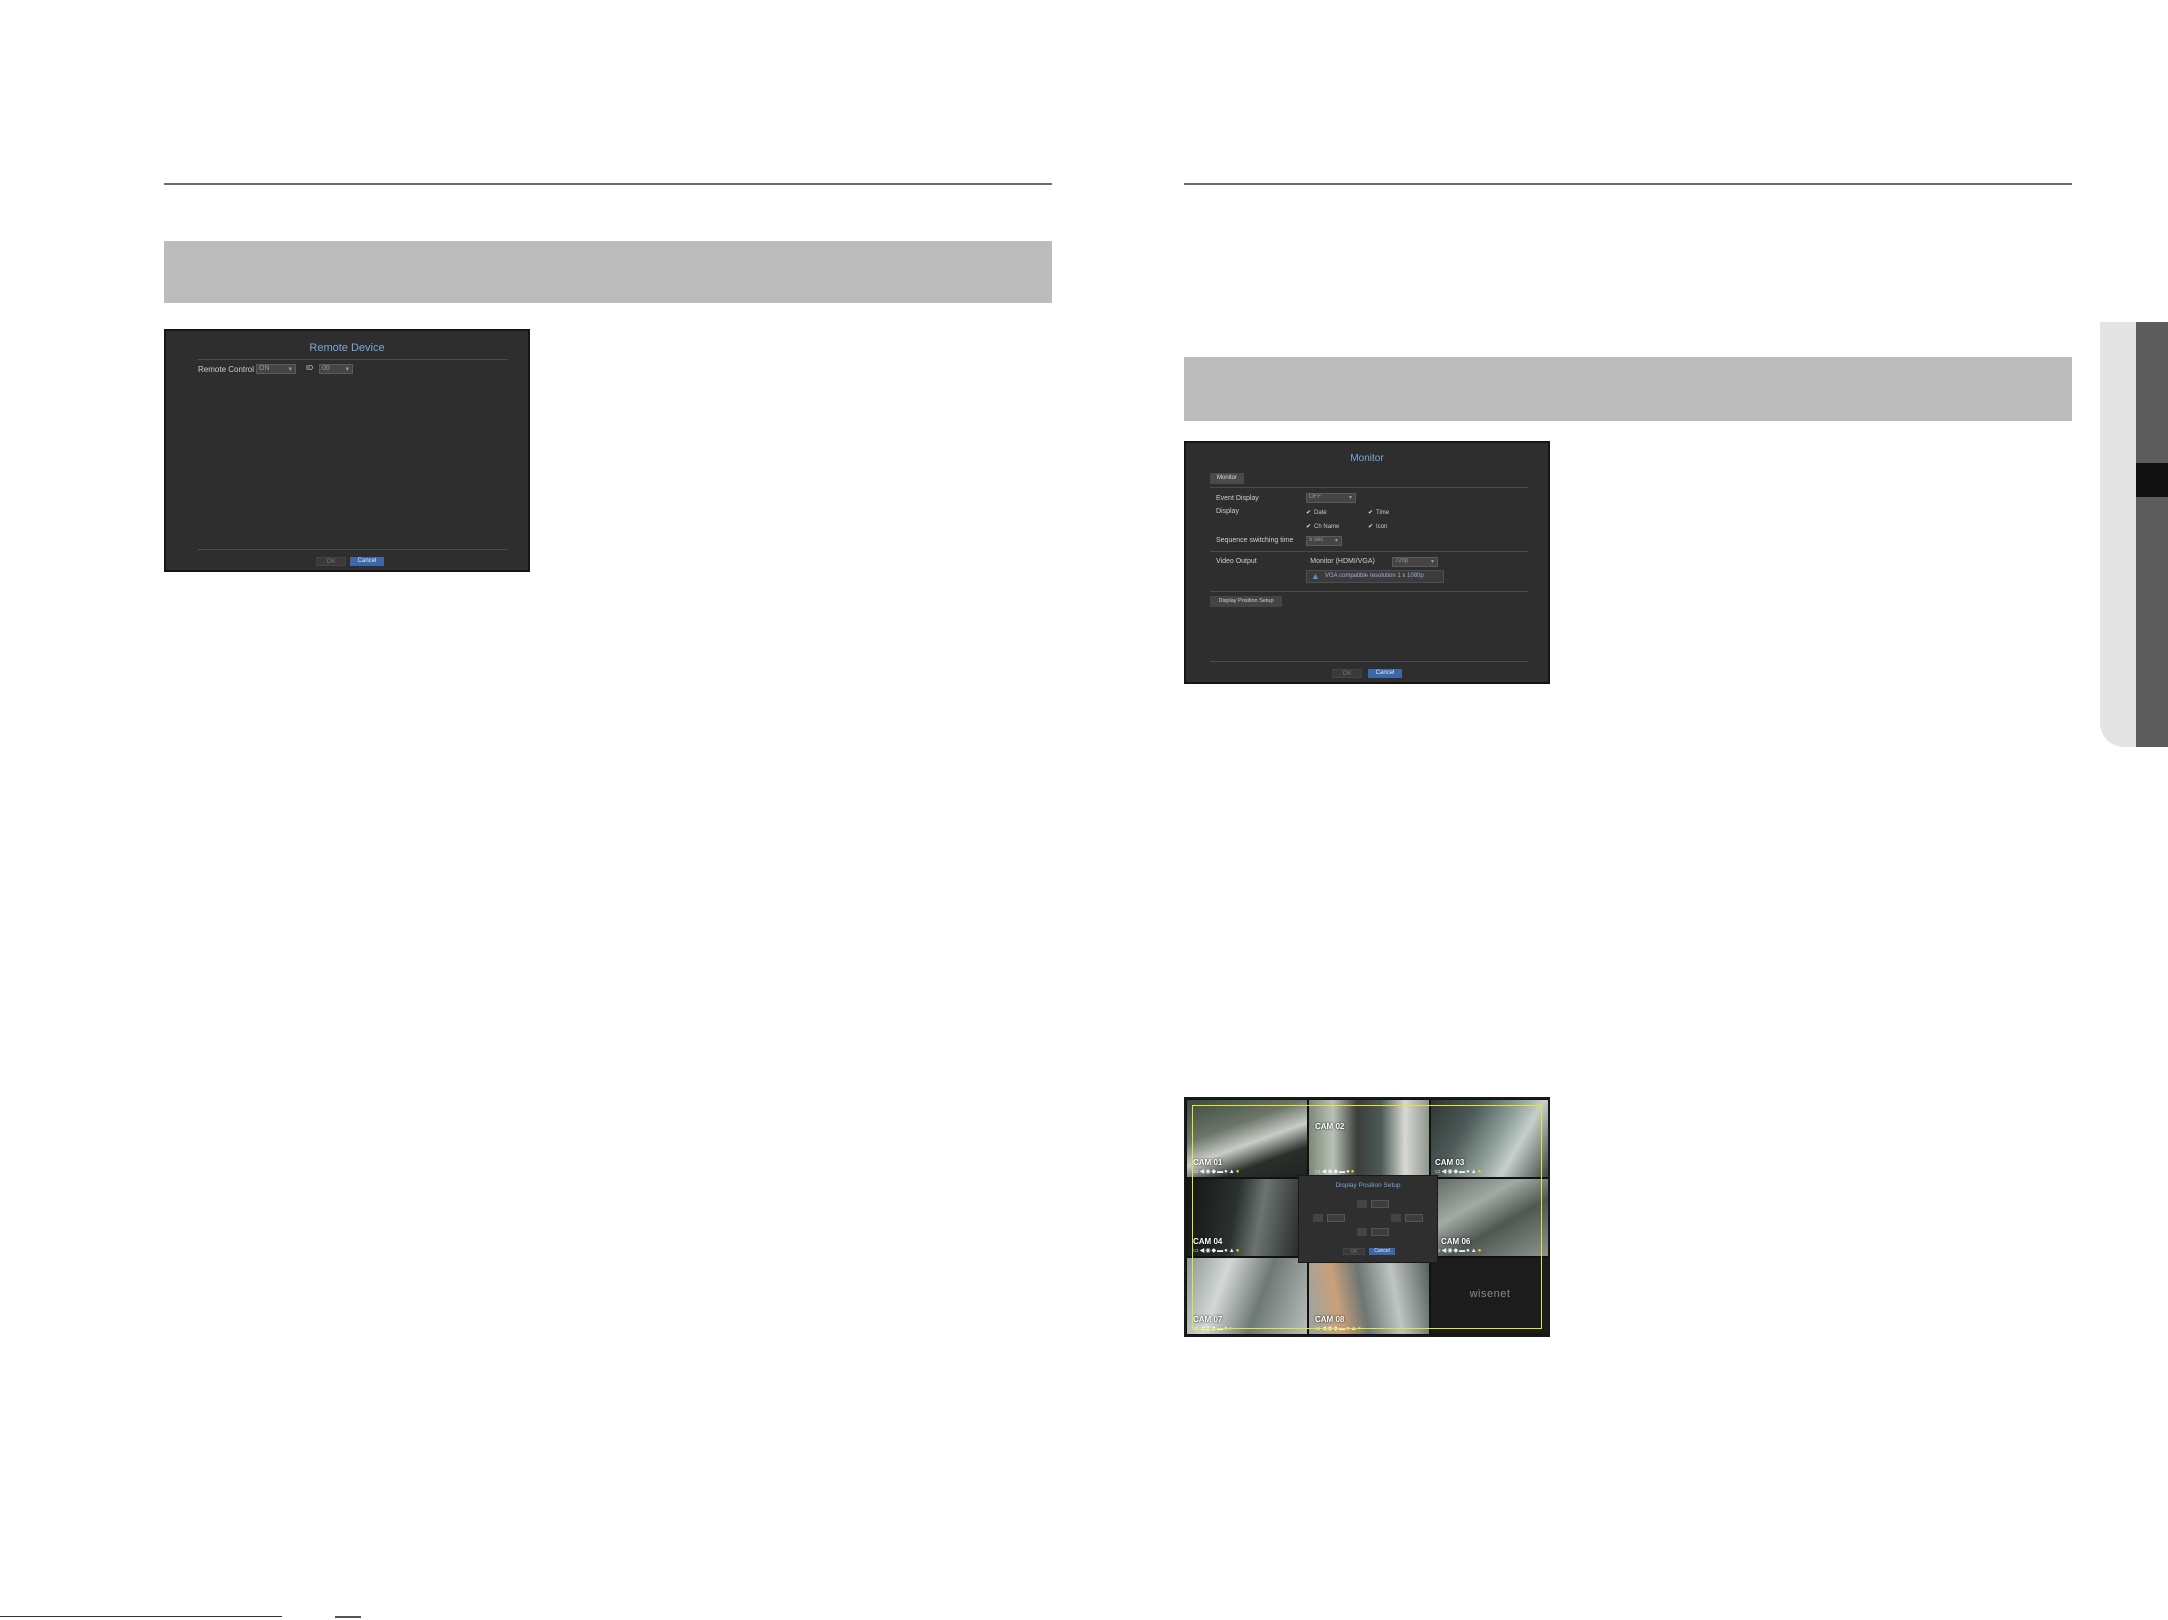 This screenshot has width=2168, height=1620. Describe the element at coordinates (1315, 497) in the screenshot. I see `event-display-value: OFF` at that location.